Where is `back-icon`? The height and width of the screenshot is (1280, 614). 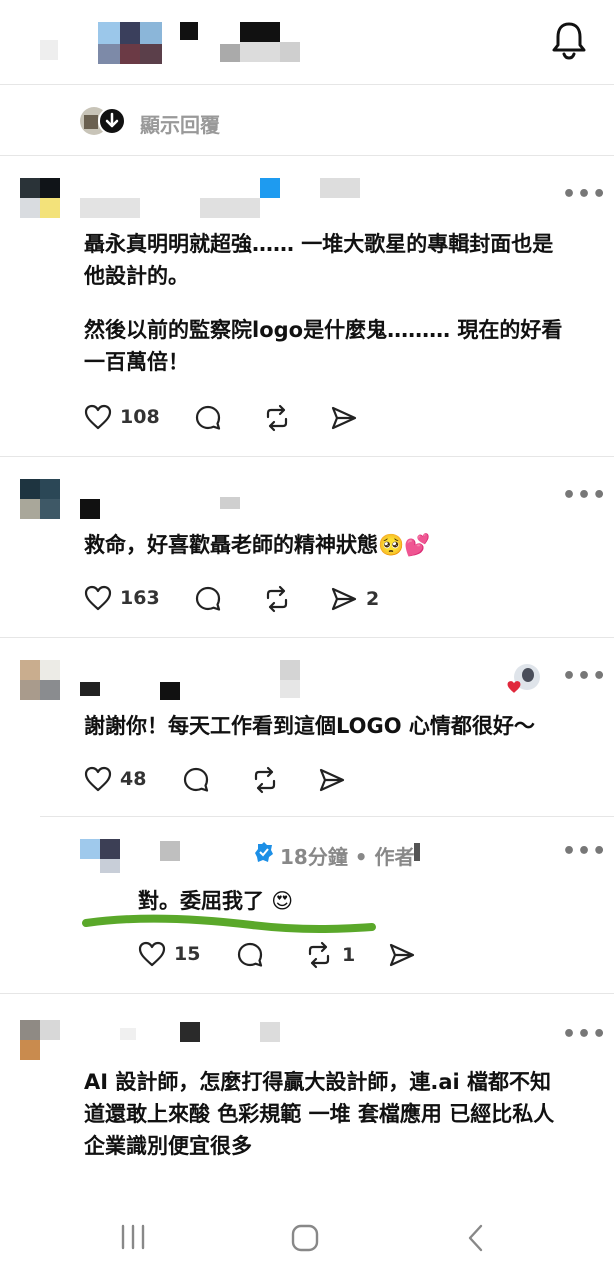 back-icon is located at coordinates (476, 1238).